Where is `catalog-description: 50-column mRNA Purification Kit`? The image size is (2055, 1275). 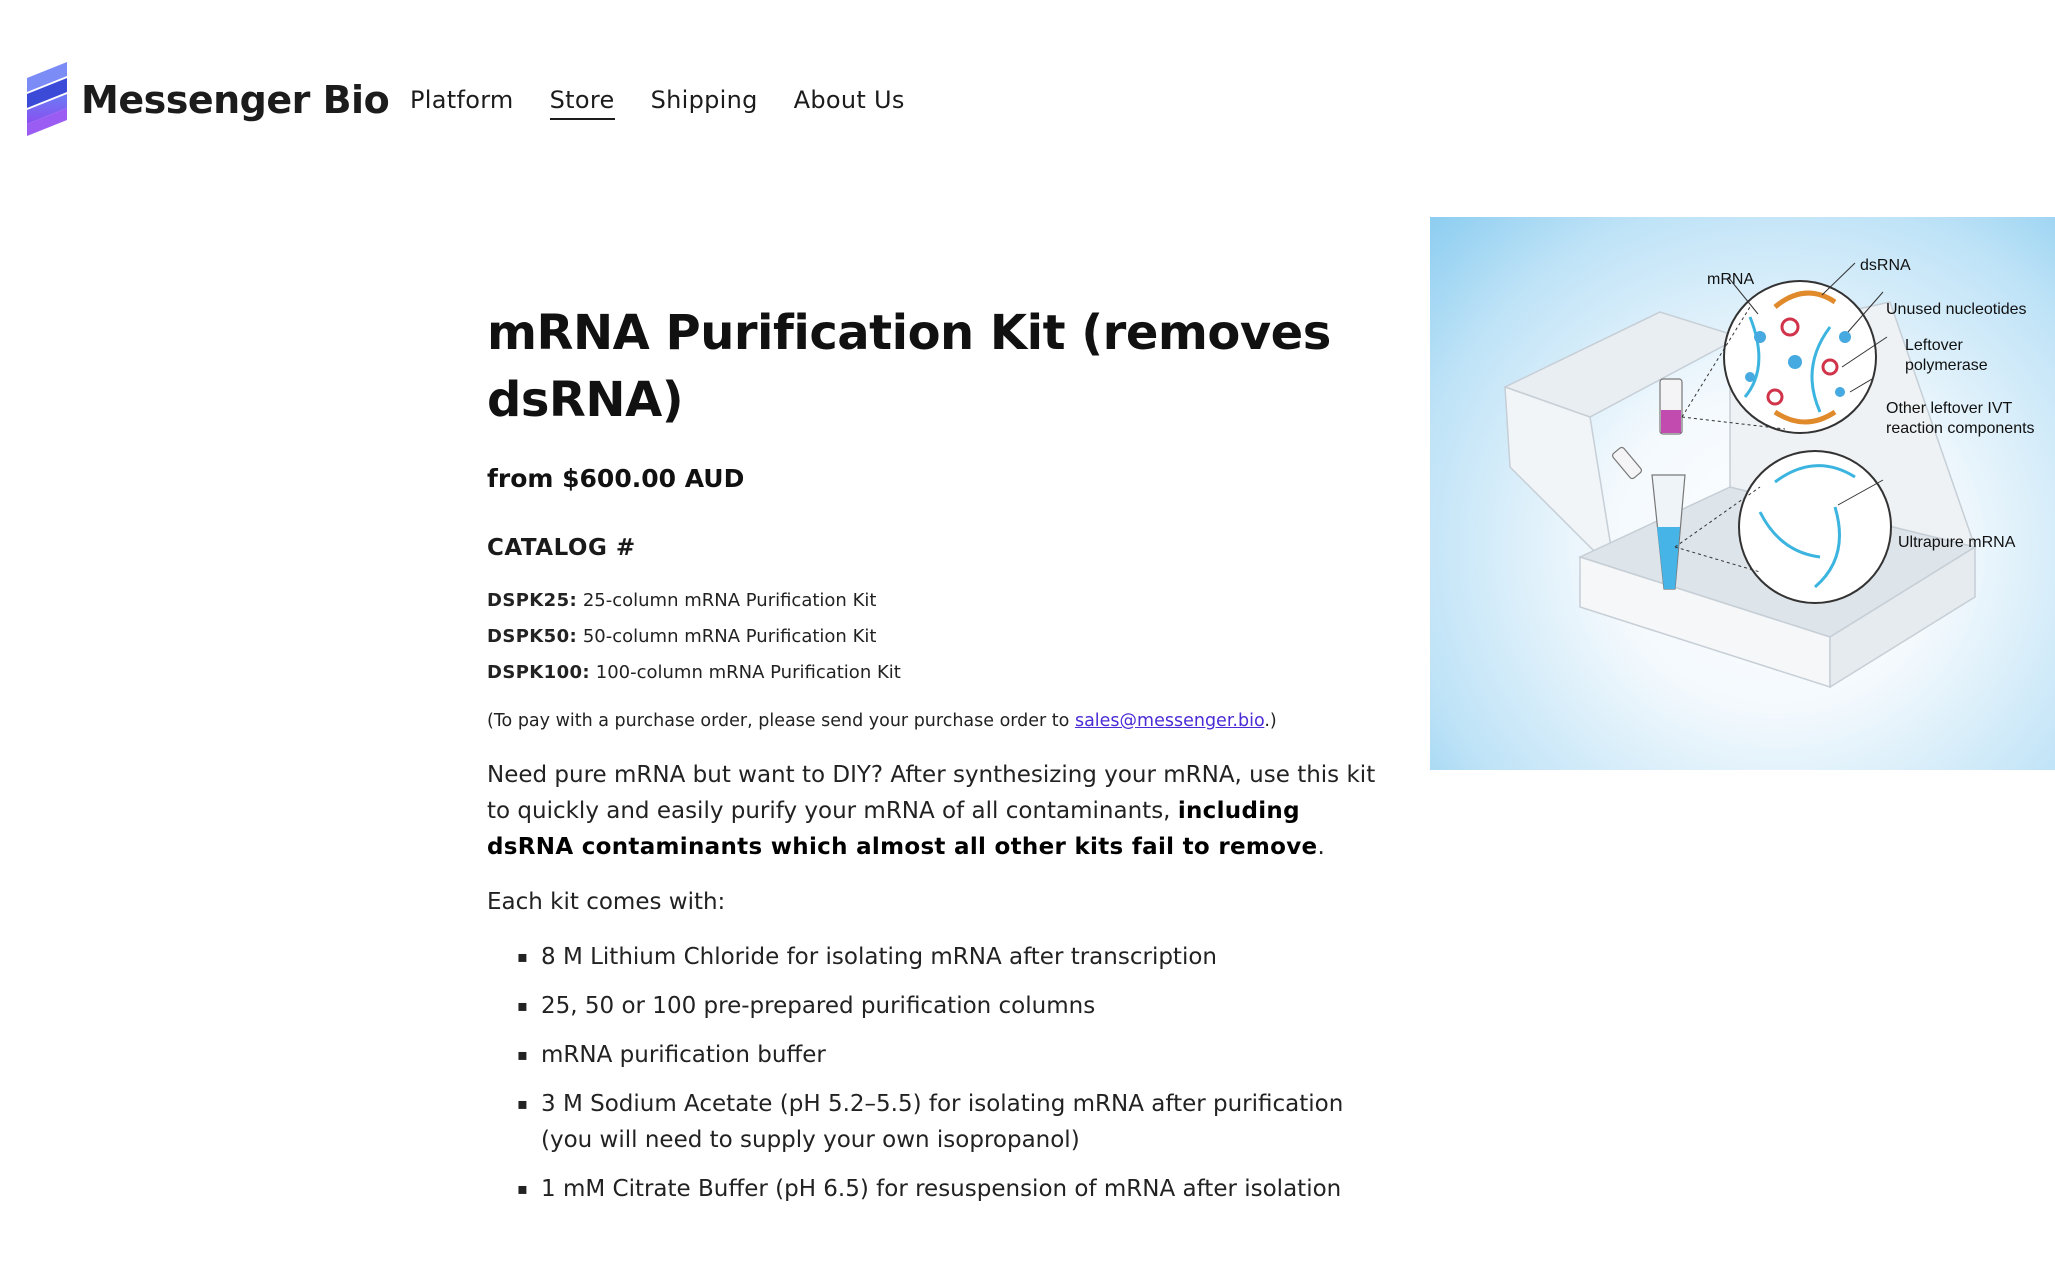 catalog-description: 50-column mRNA Purification Kit is located at coordinates (729, 636).